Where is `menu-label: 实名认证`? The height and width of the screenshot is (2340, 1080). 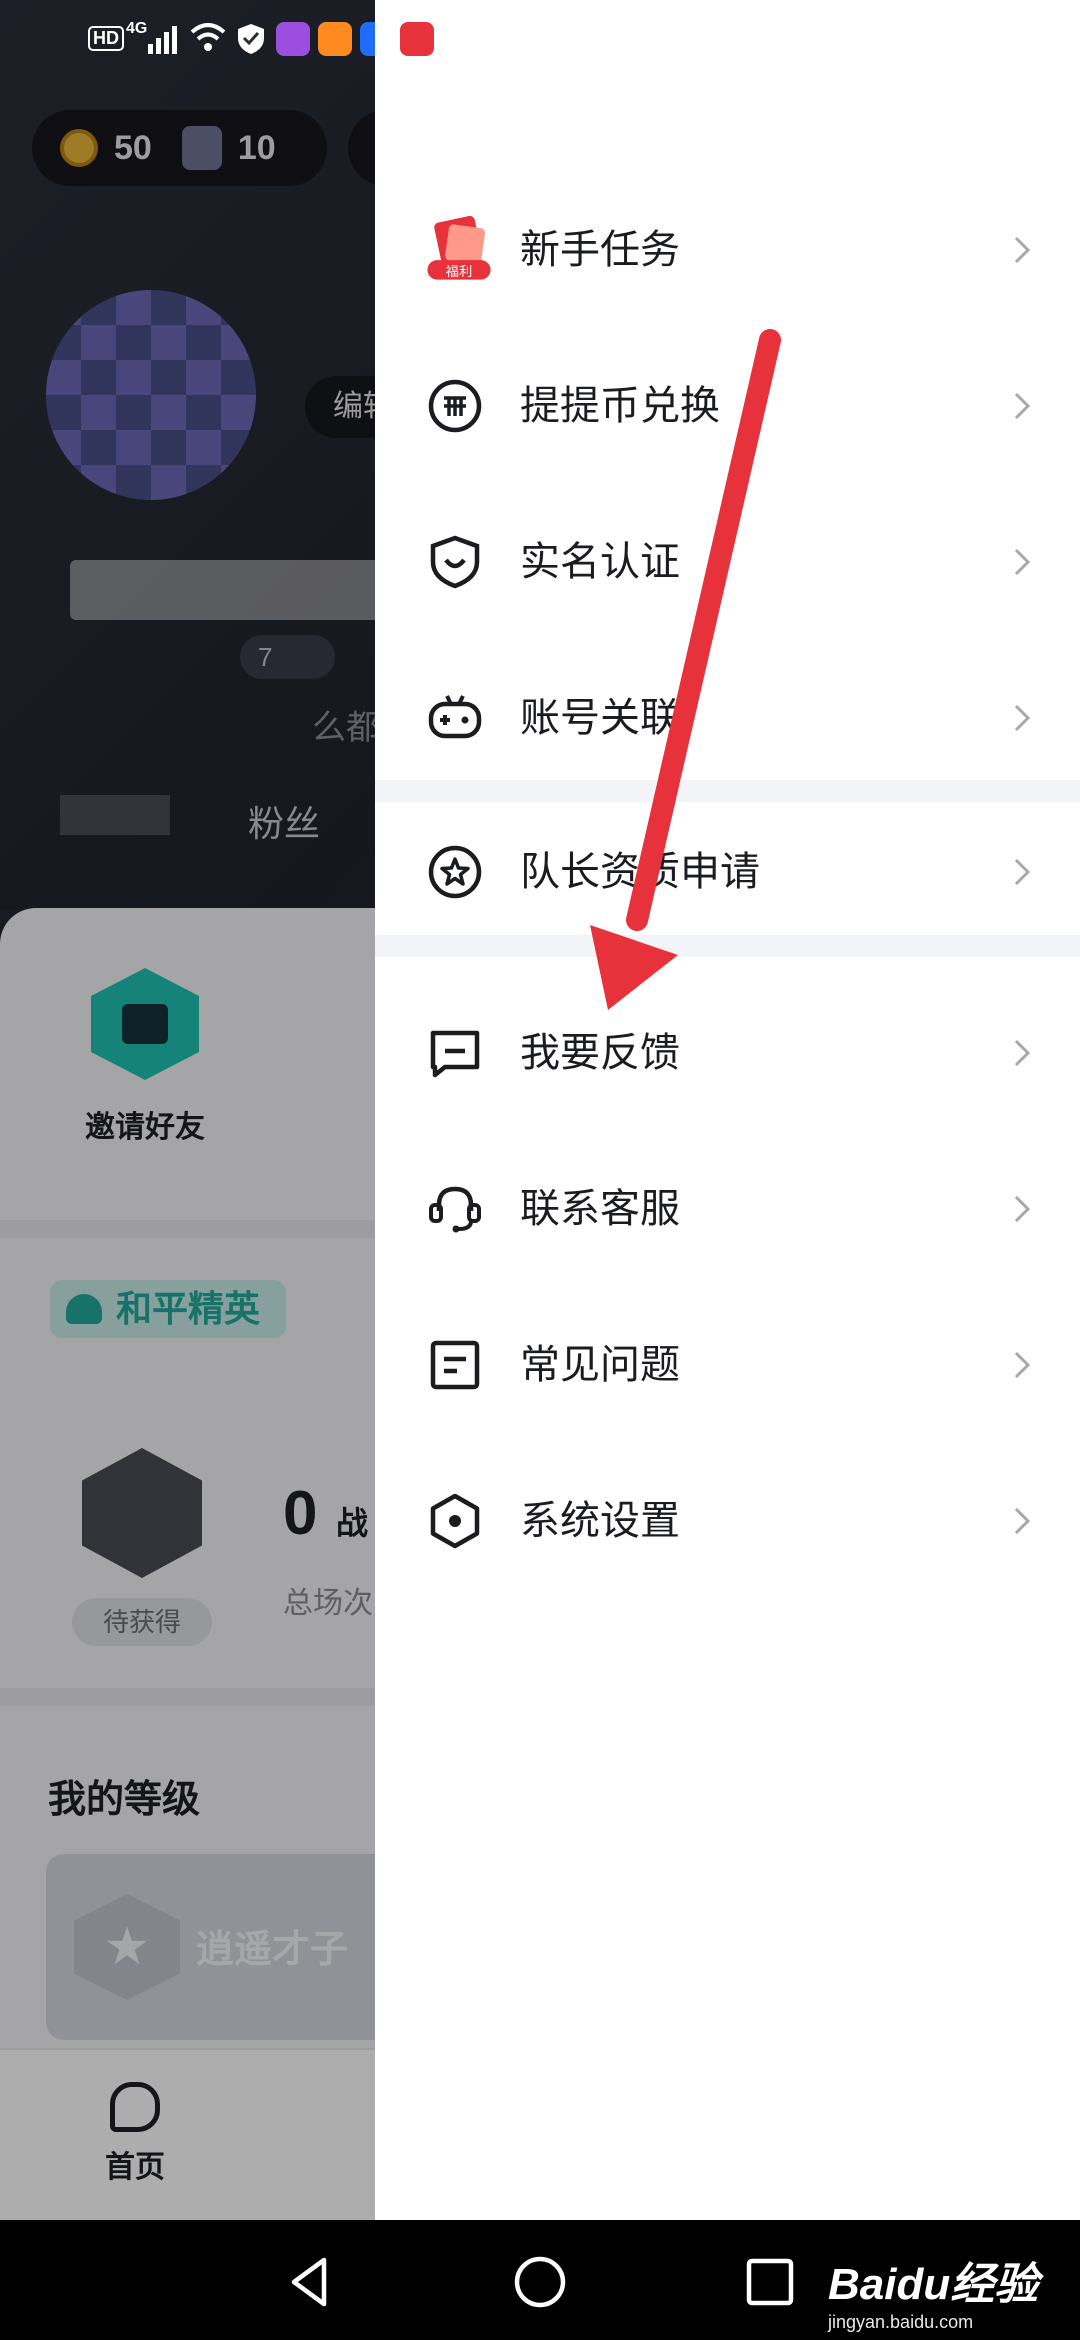 menu-label: 实名认证 is located at coordinates (600, 562).